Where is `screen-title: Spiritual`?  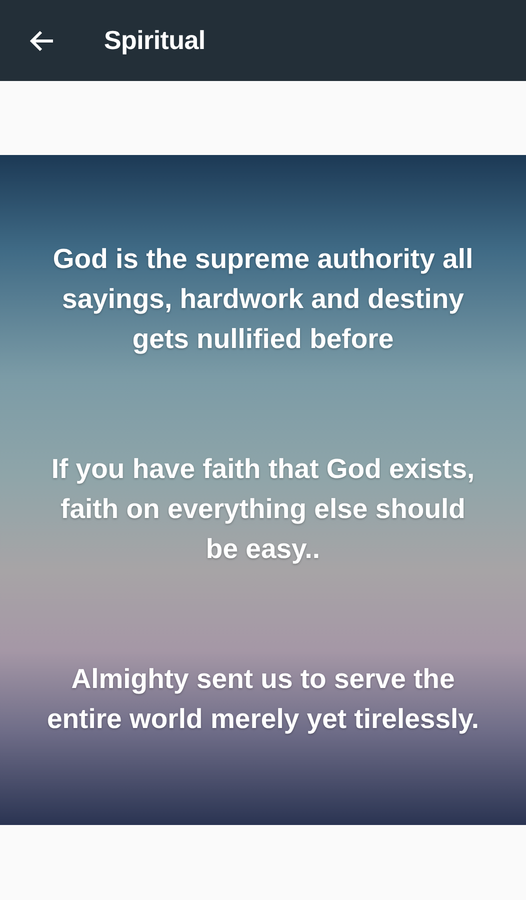 screen-title: Spiritual is located at coordinates (155, 40).